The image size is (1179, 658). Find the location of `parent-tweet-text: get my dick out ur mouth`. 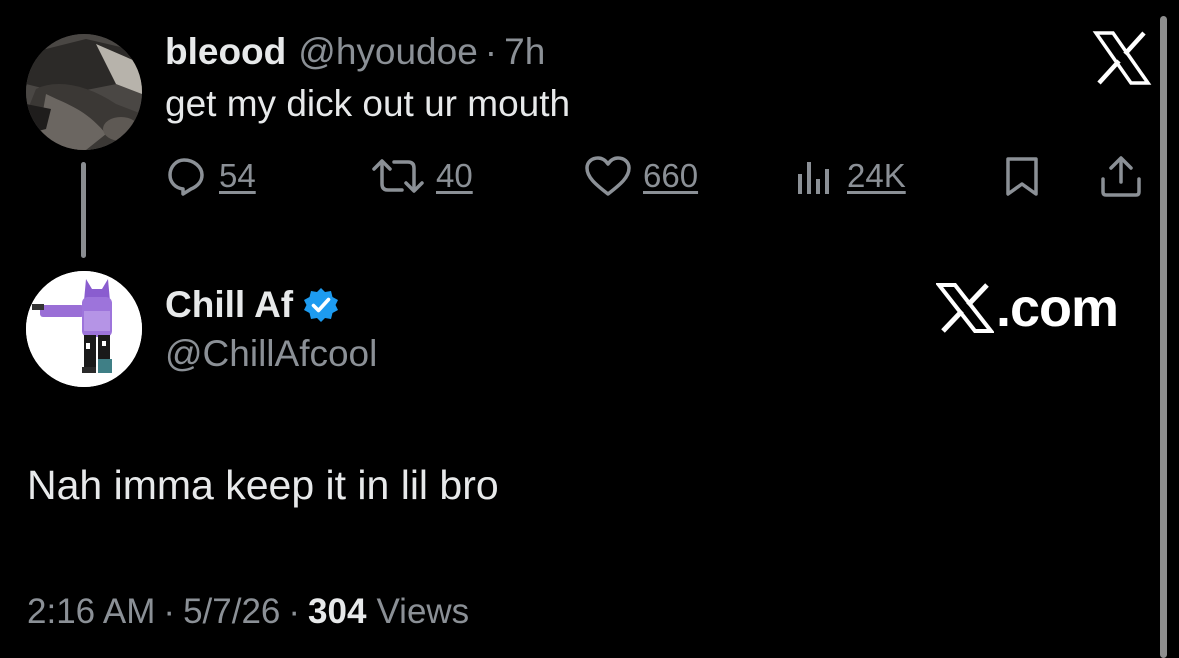

parent-tweet-text: get my dick out ur mouth is located at coordinates (368, 103).